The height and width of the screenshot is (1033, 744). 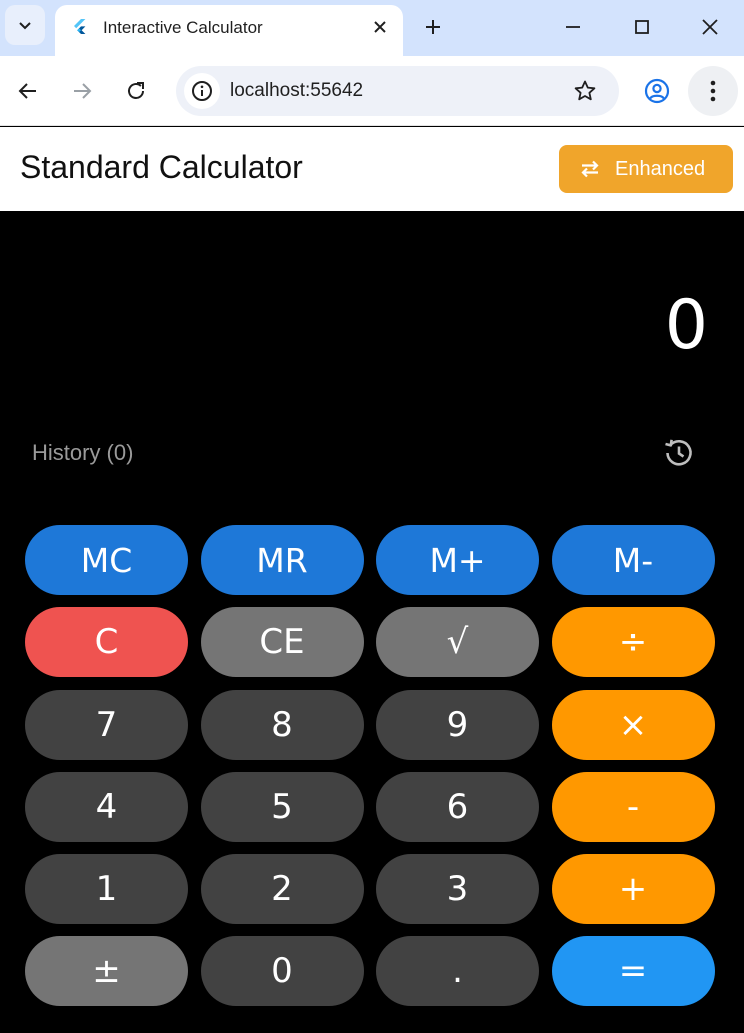 I want to click on digit-5-button: 5, so click(x=282, y=806).